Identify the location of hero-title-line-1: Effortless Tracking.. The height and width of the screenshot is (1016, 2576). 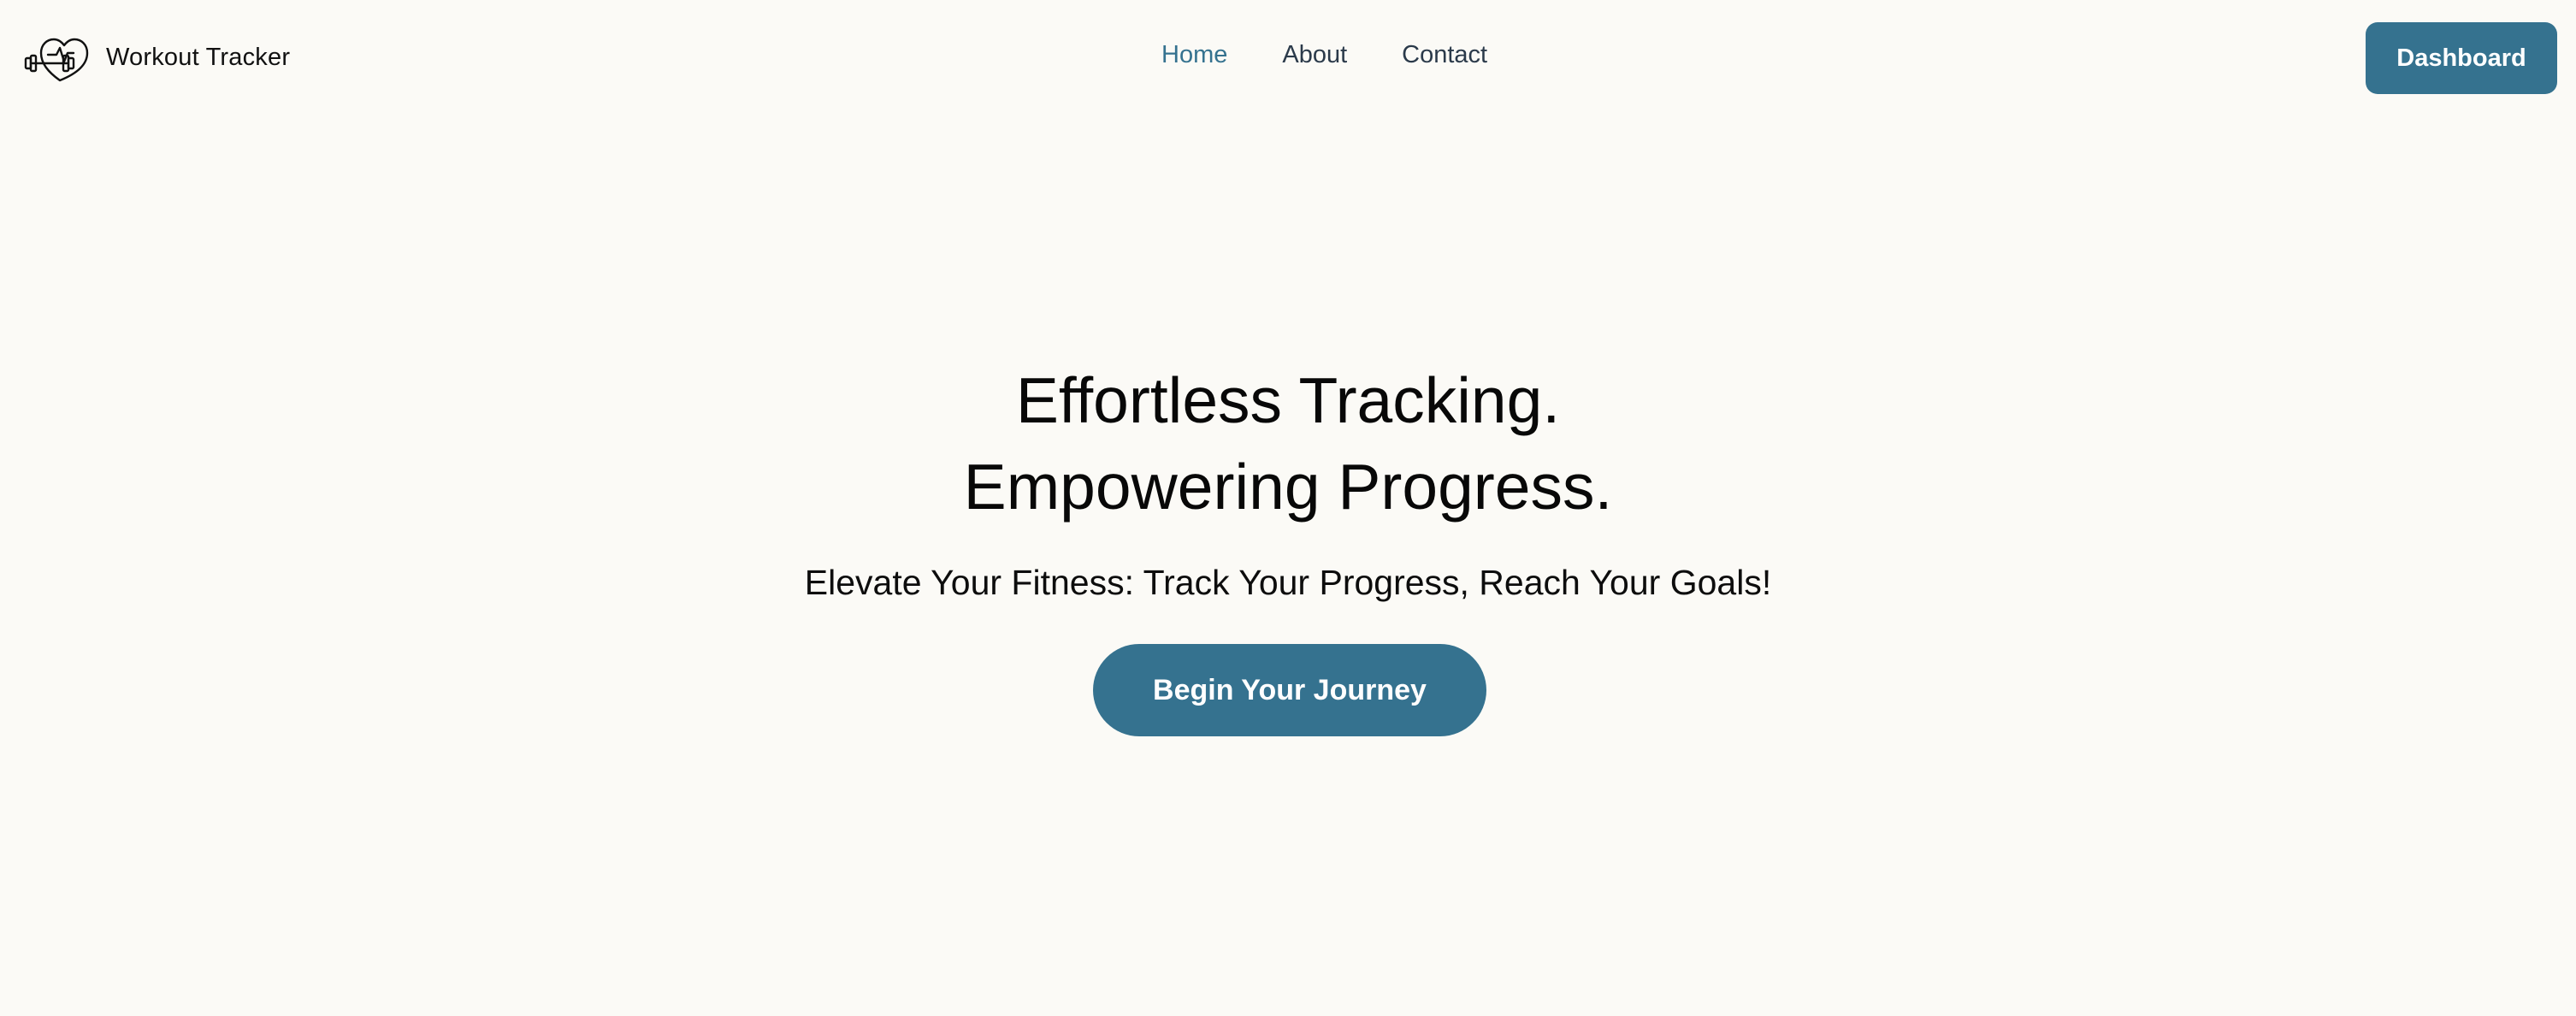
(1288, 400).